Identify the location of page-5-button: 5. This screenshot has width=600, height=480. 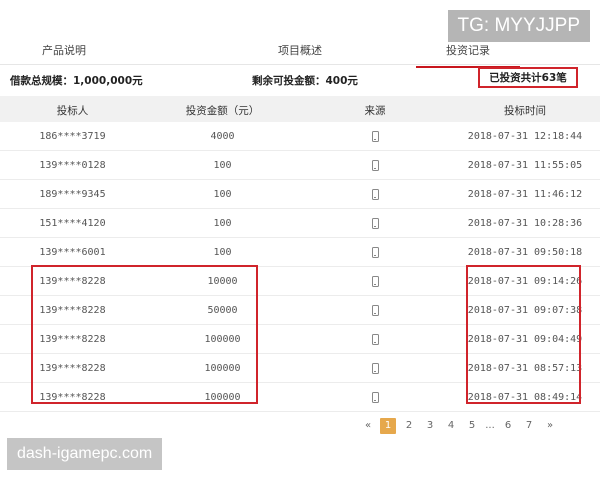
(472, 426).